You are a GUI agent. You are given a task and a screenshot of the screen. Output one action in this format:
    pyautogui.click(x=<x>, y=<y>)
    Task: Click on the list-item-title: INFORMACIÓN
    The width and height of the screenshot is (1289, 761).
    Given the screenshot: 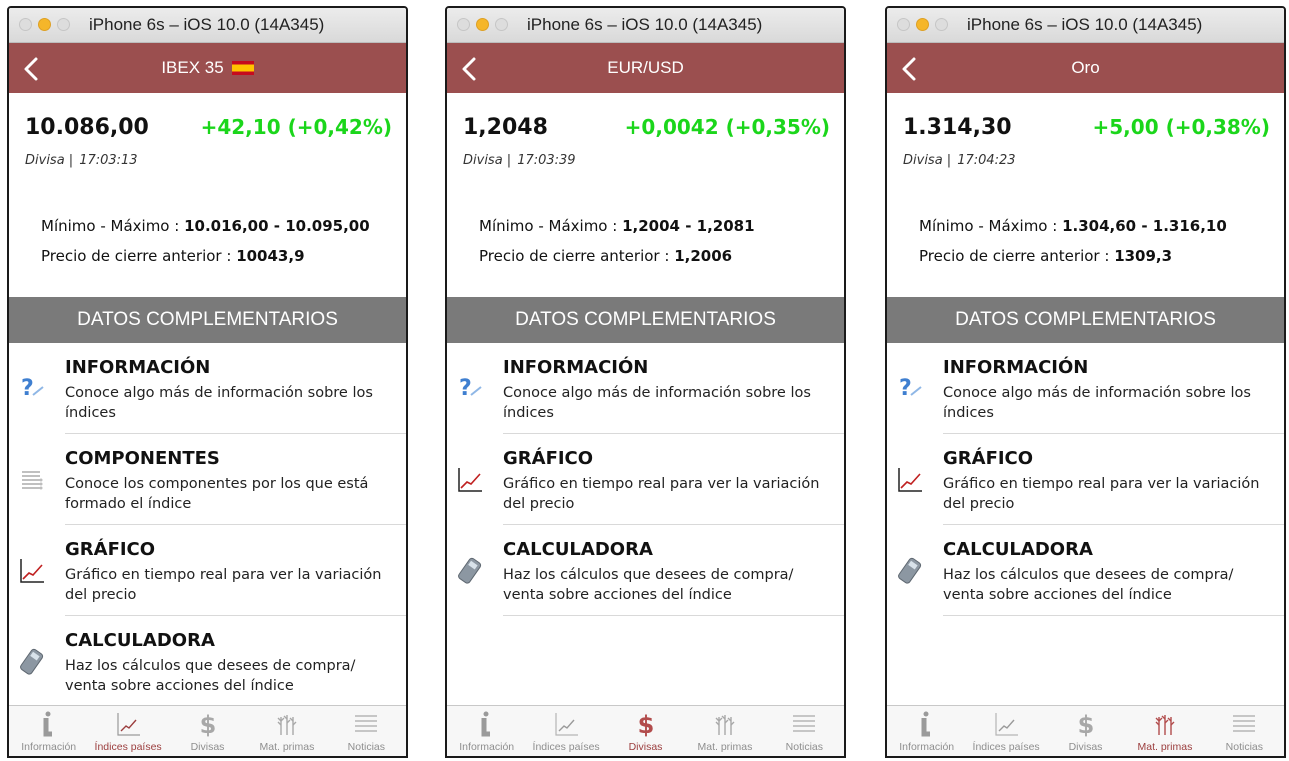 What is the action you would take?
    pyautogui.click(x=138, y=367)
    